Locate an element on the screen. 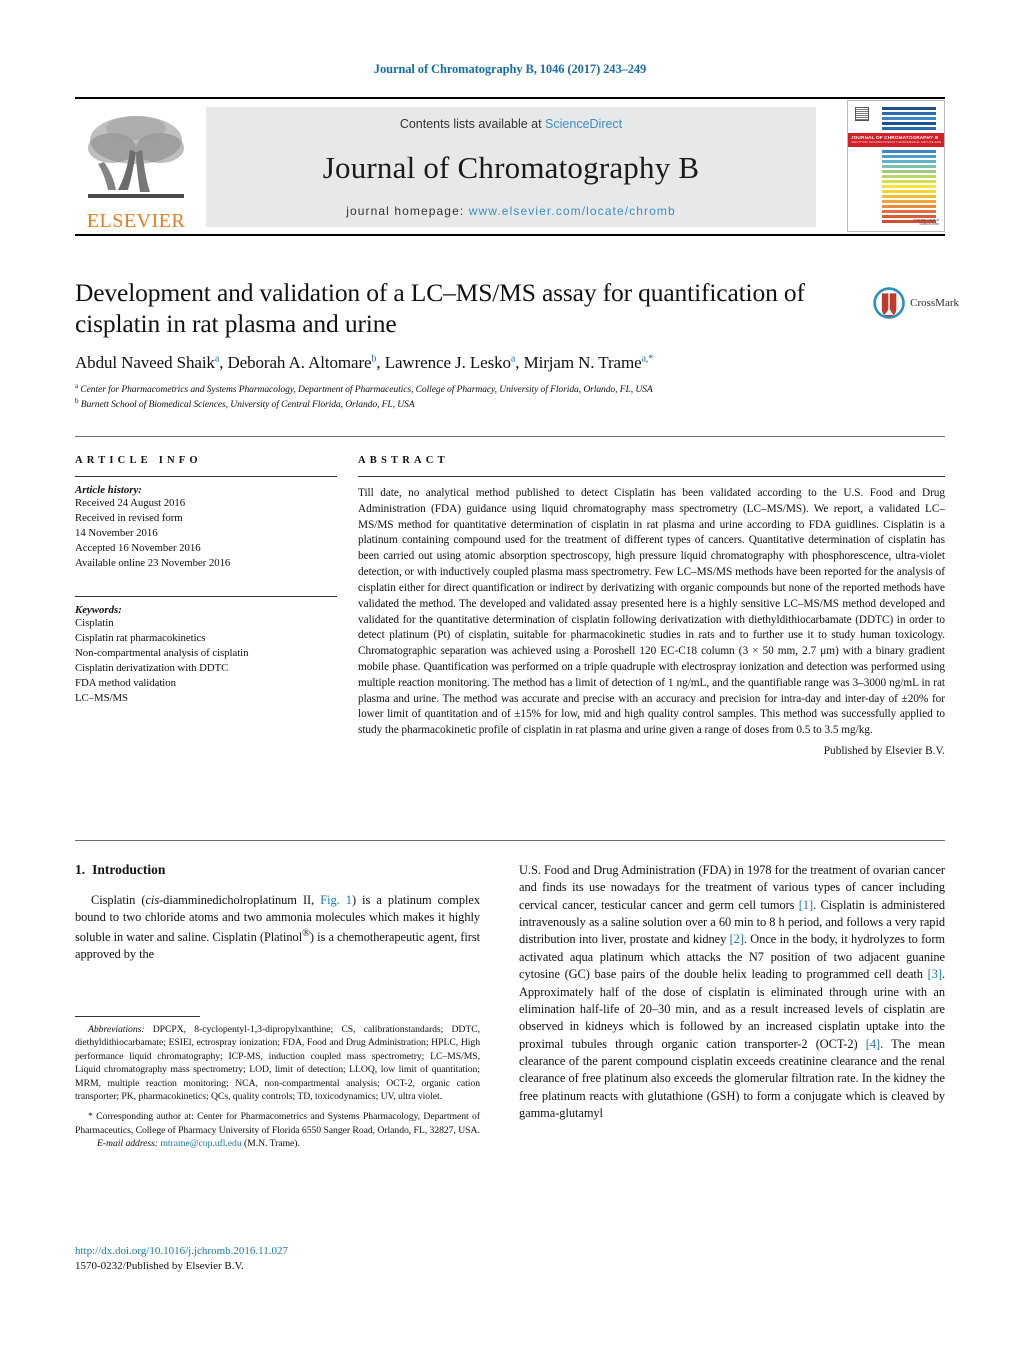  elsevier-wordmark: ELSEVIER is located at coordinates (136, 221).